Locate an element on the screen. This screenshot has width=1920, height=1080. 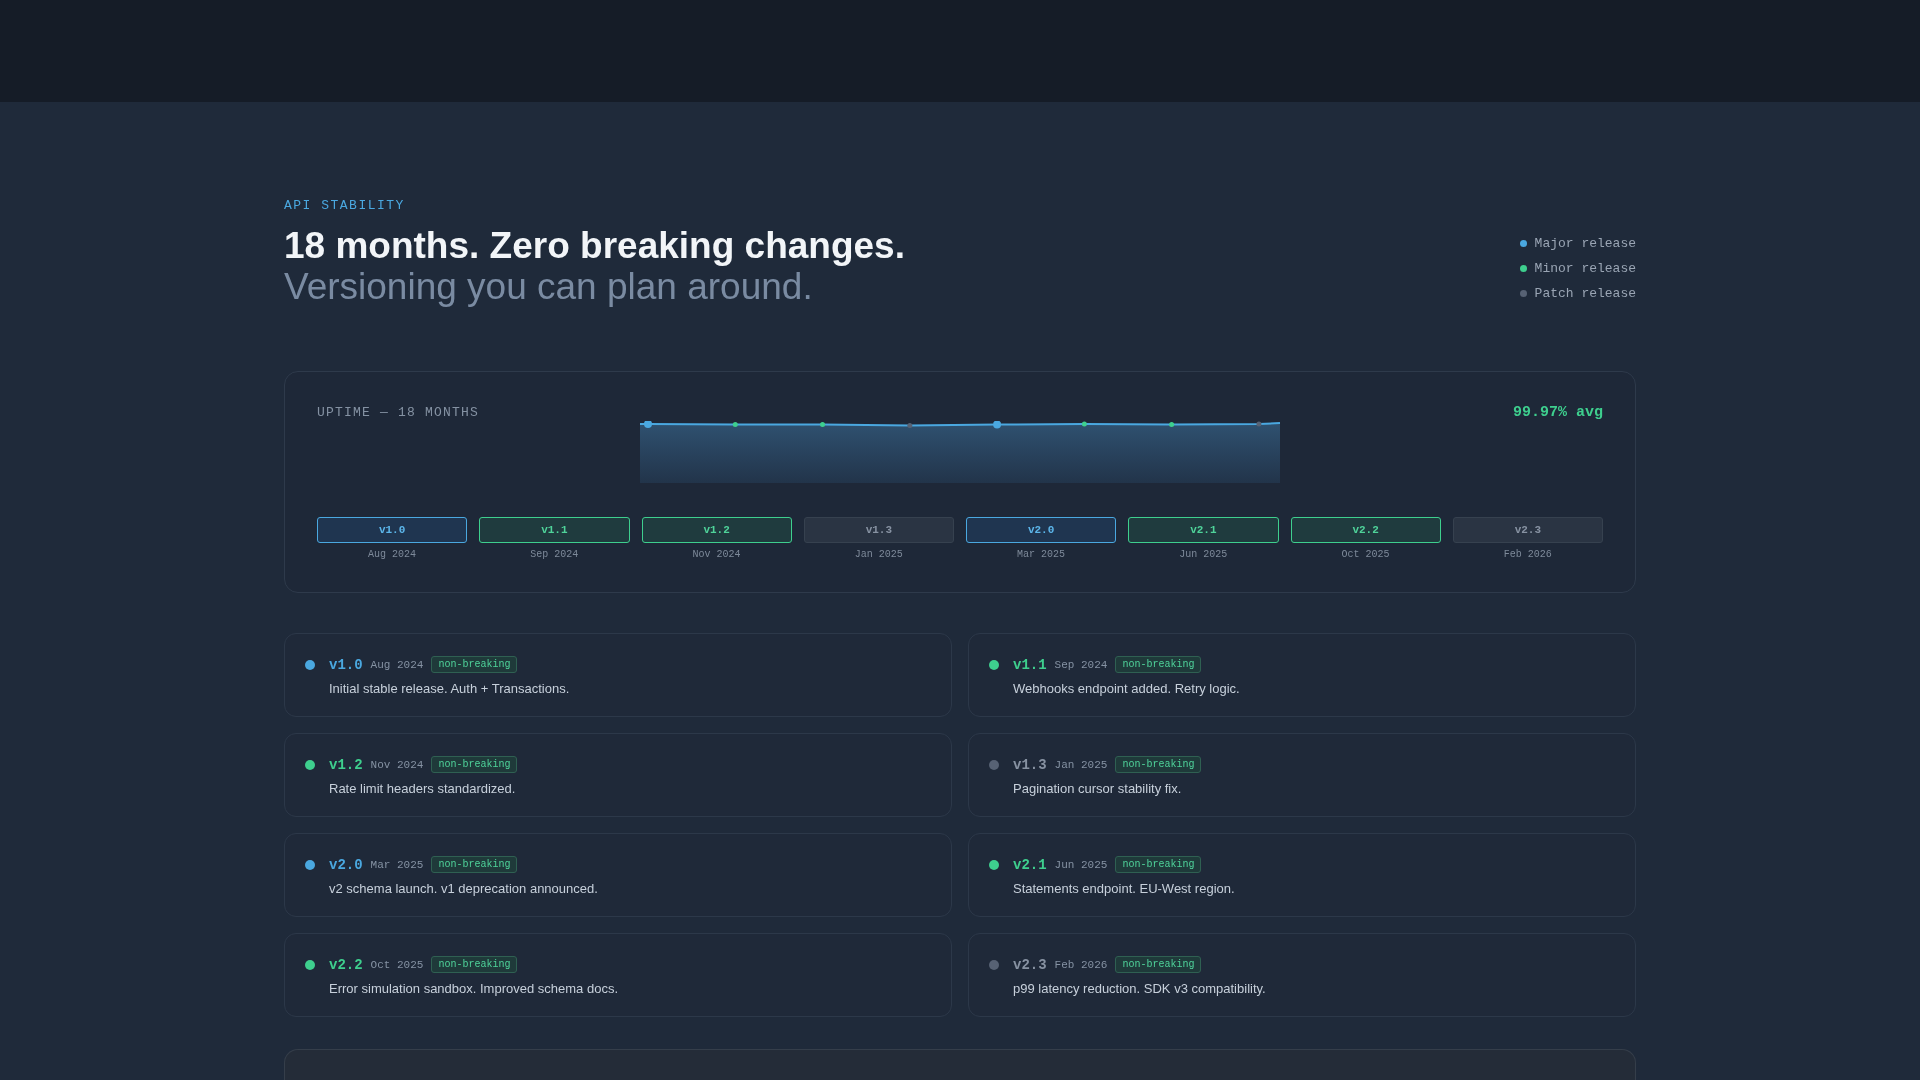
release-note: Initial stable release. Auth + Transactions. is located at coordinates (449, 688).